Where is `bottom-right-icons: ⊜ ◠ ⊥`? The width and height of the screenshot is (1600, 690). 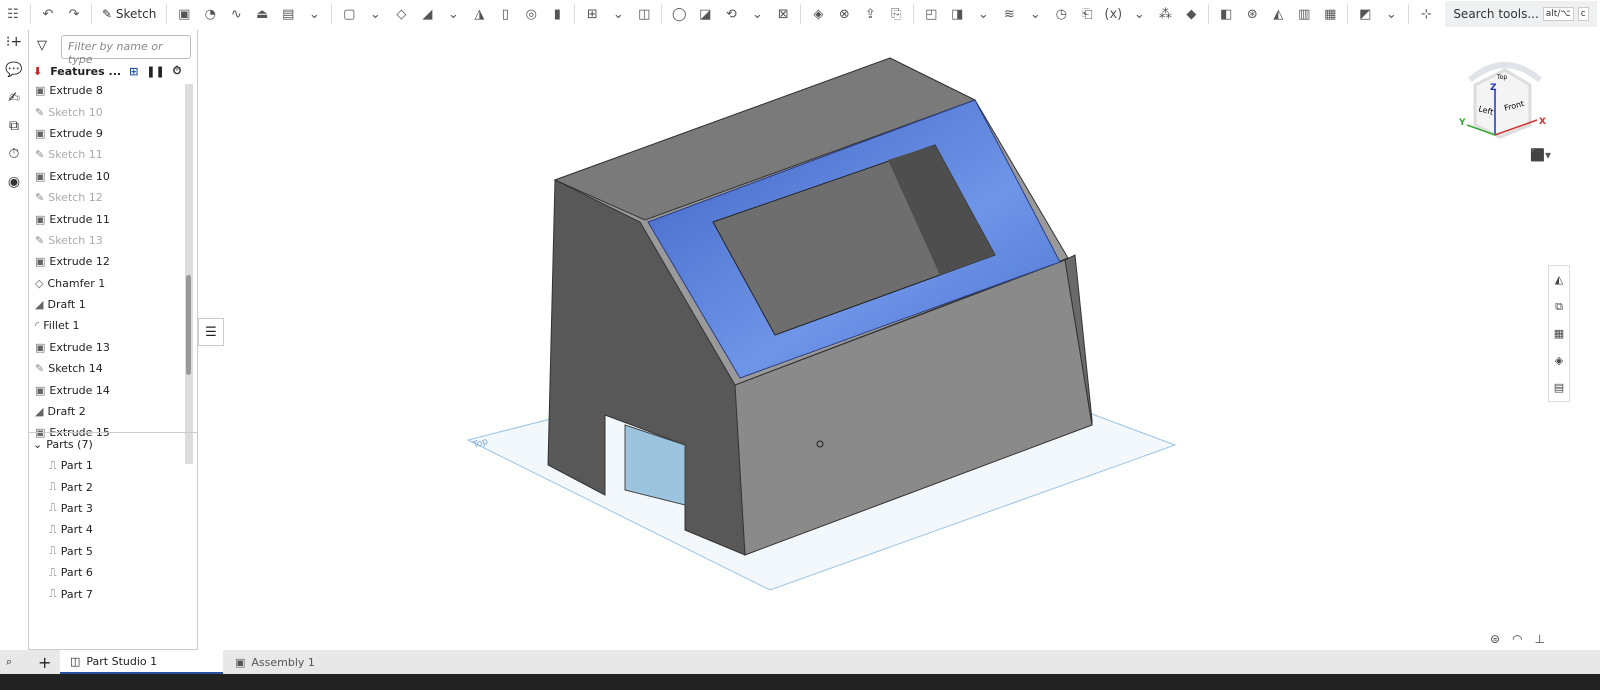
bottom-right-icons: ⊜ ◠ ⊥ is located at coordinates (1517, 639).